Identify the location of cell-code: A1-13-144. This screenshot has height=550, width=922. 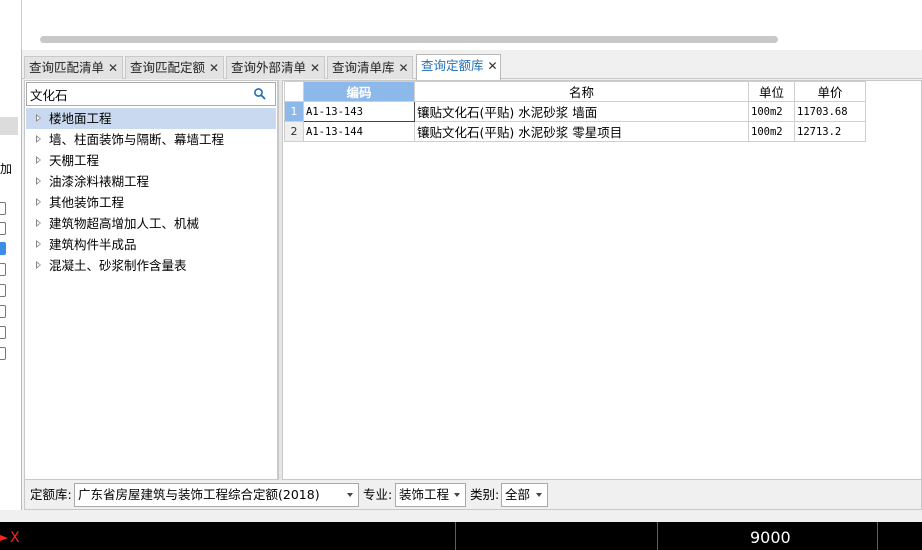
(359, 131).